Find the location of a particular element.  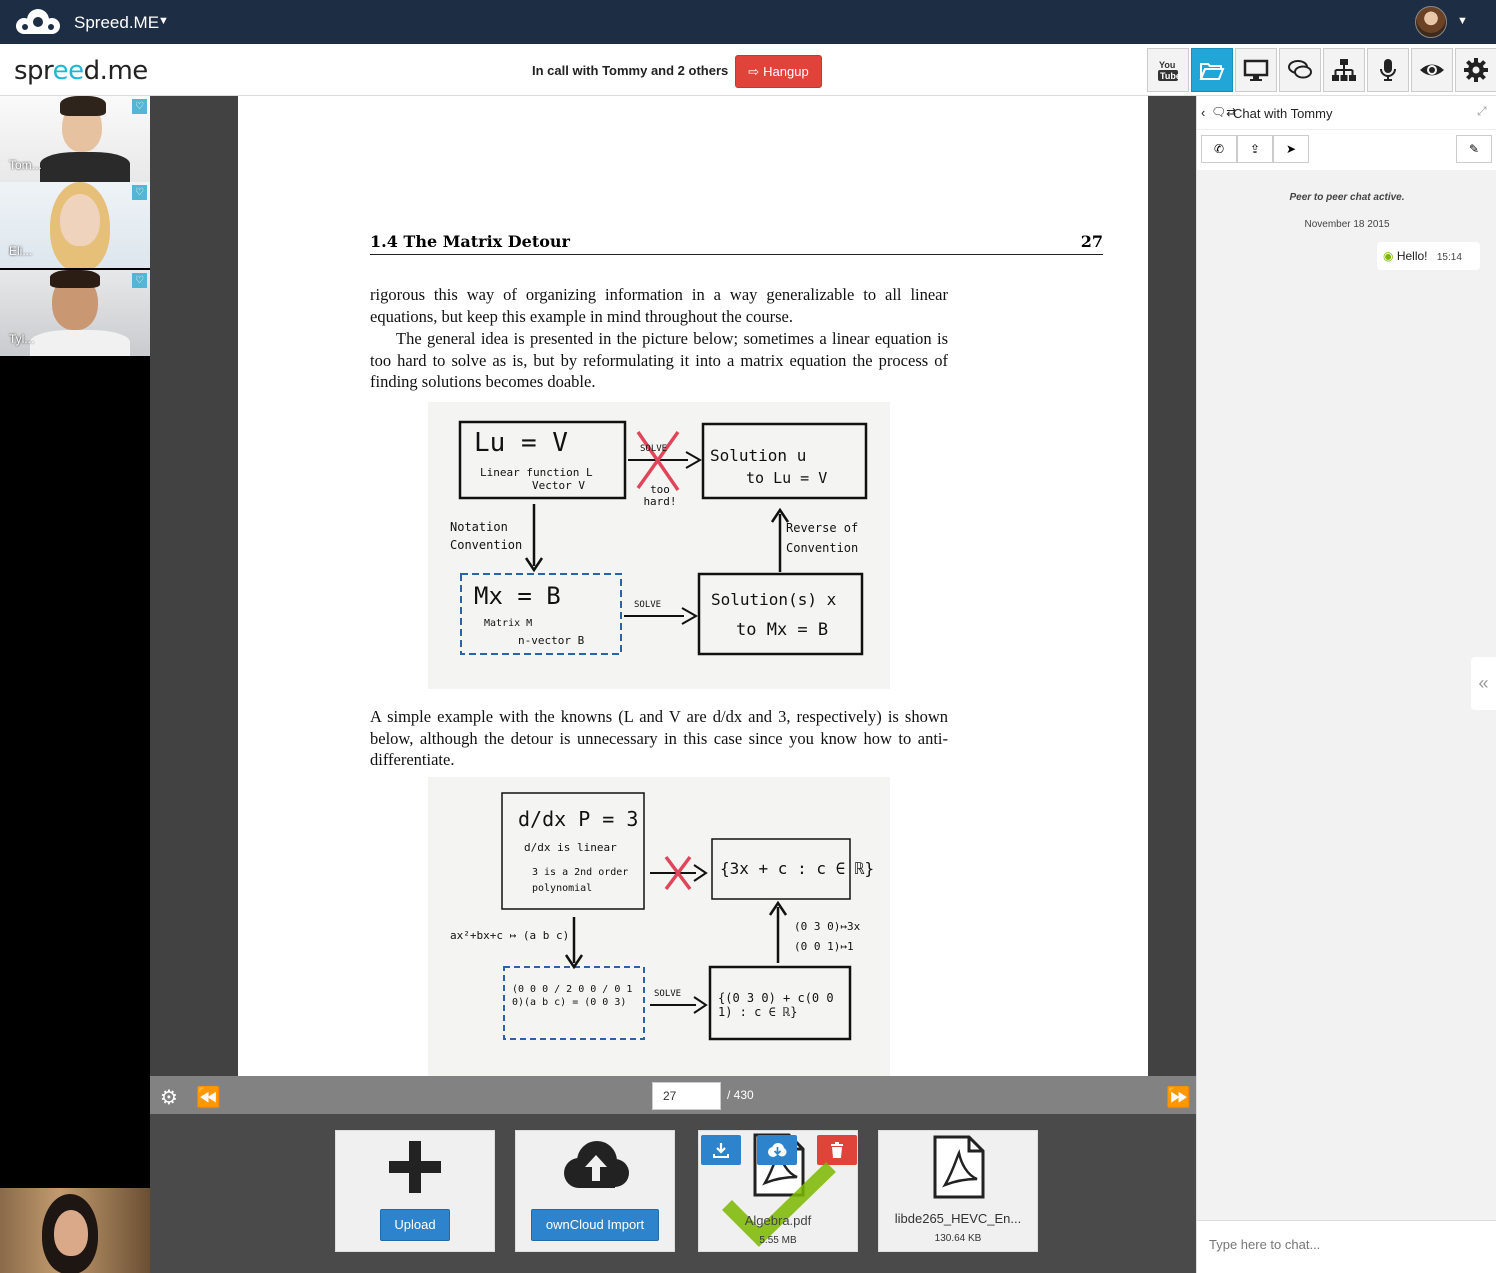

fig2-left-map: ax²+bx+c ↦ (a b c) is located at coordinates (510, 935).